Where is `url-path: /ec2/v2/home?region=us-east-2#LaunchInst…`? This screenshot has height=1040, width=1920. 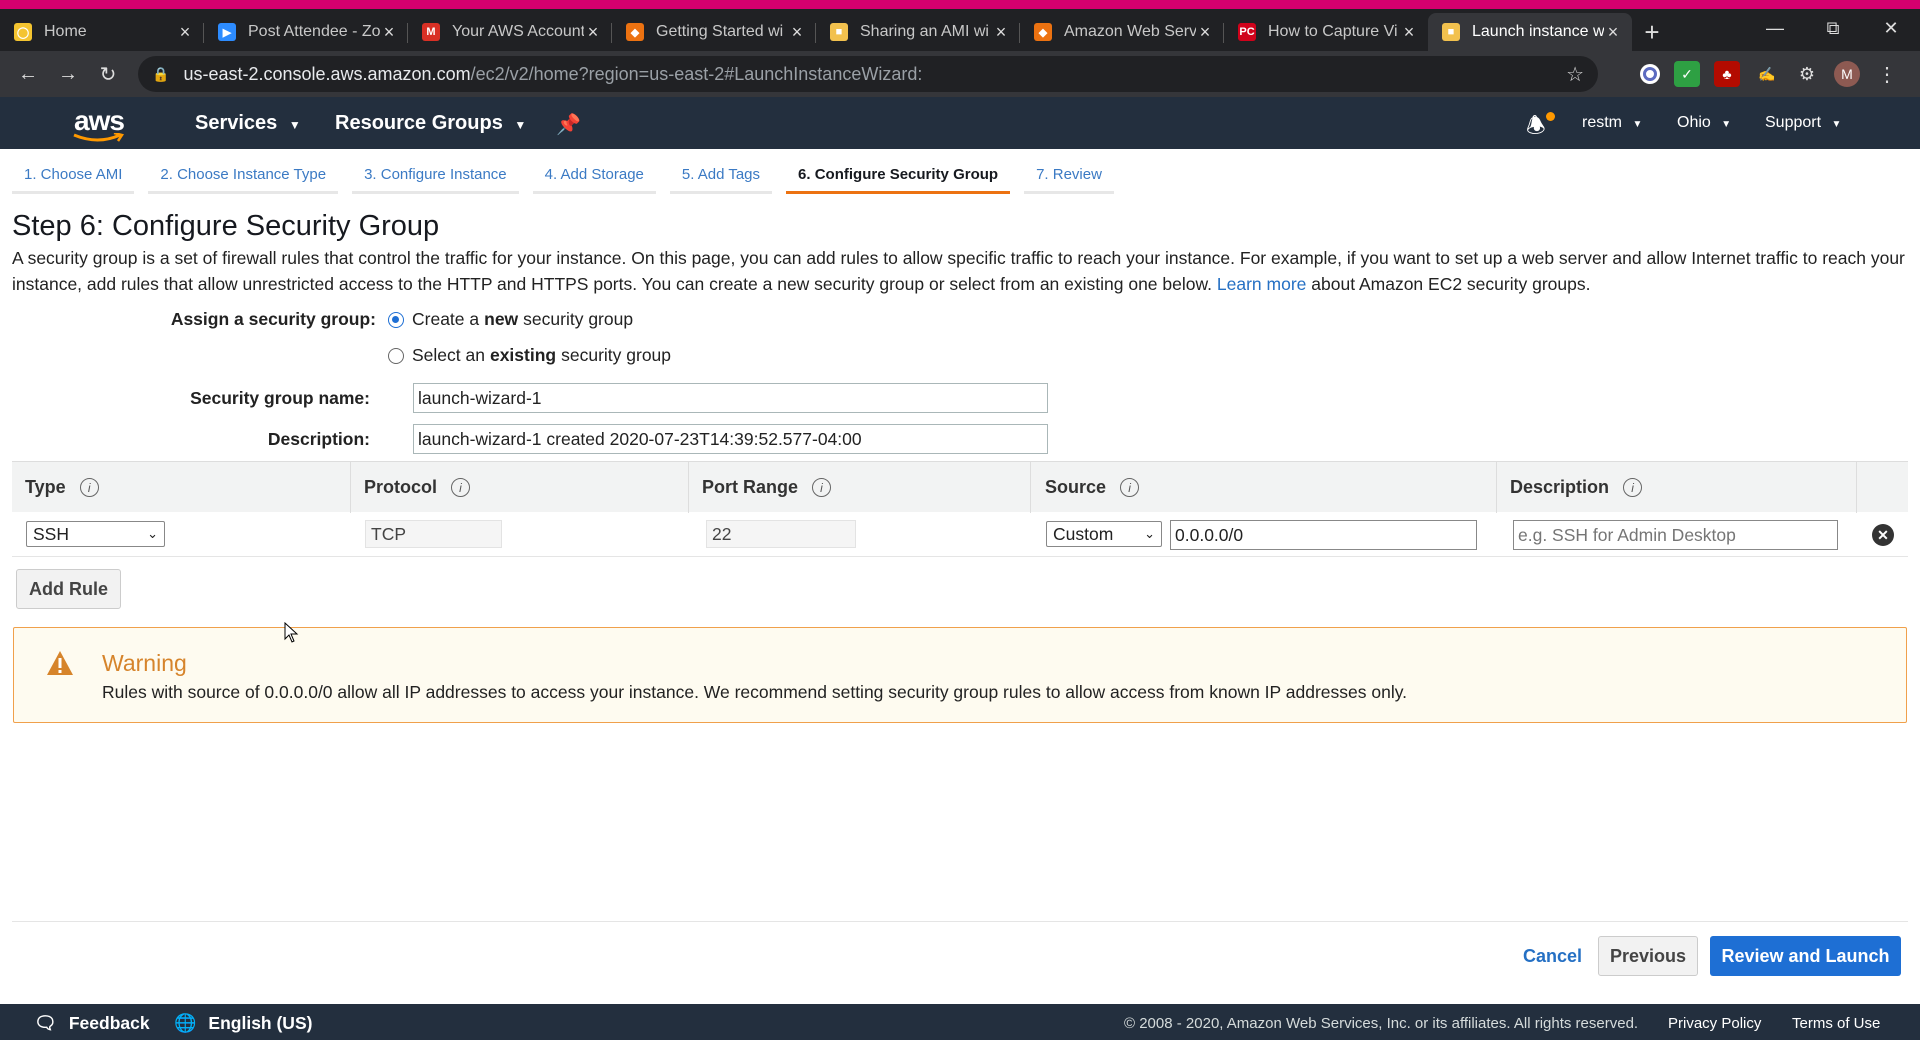 url-path: /ec2/v2/home?region=us-east-2#LaunchInst… is located at coordinates (696, 73).